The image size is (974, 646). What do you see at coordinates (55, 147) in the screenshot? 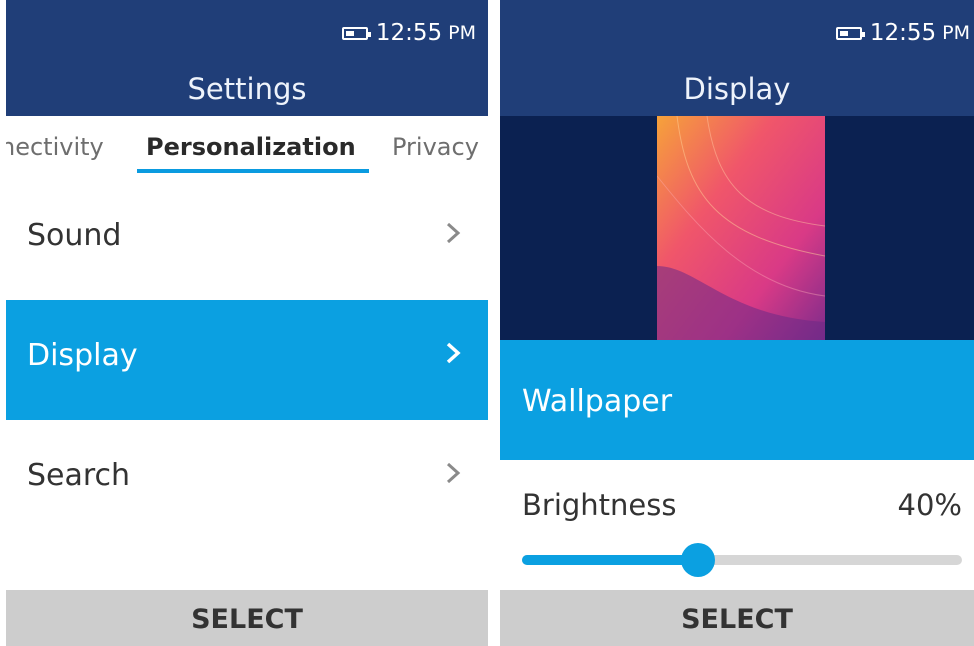
I see `tab-connectivity: nectivity` at bounding box center [55, 147].